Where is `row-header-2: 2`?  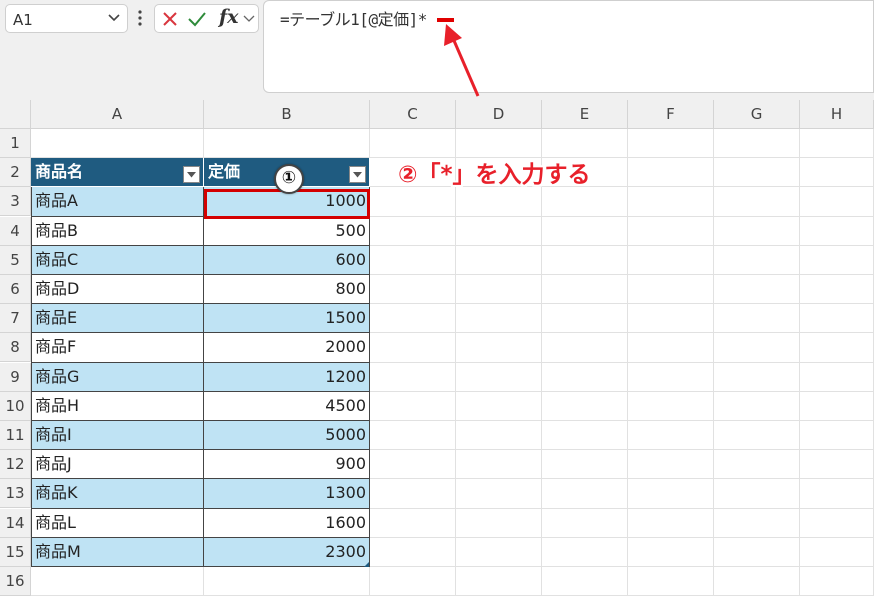 row-header-2: 2 is located at coordinates (15, 173).